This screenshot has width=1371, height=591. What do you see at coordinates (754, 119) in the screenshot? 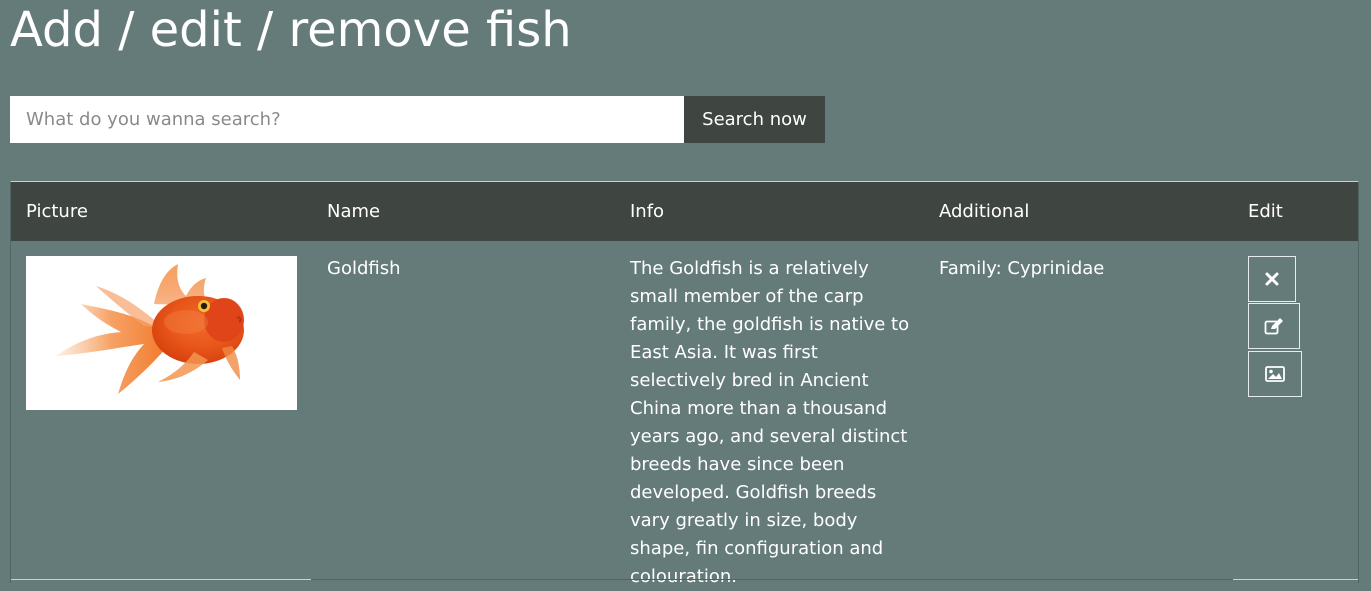
I see `search-button: Search now` at bounding box center [754, 119].